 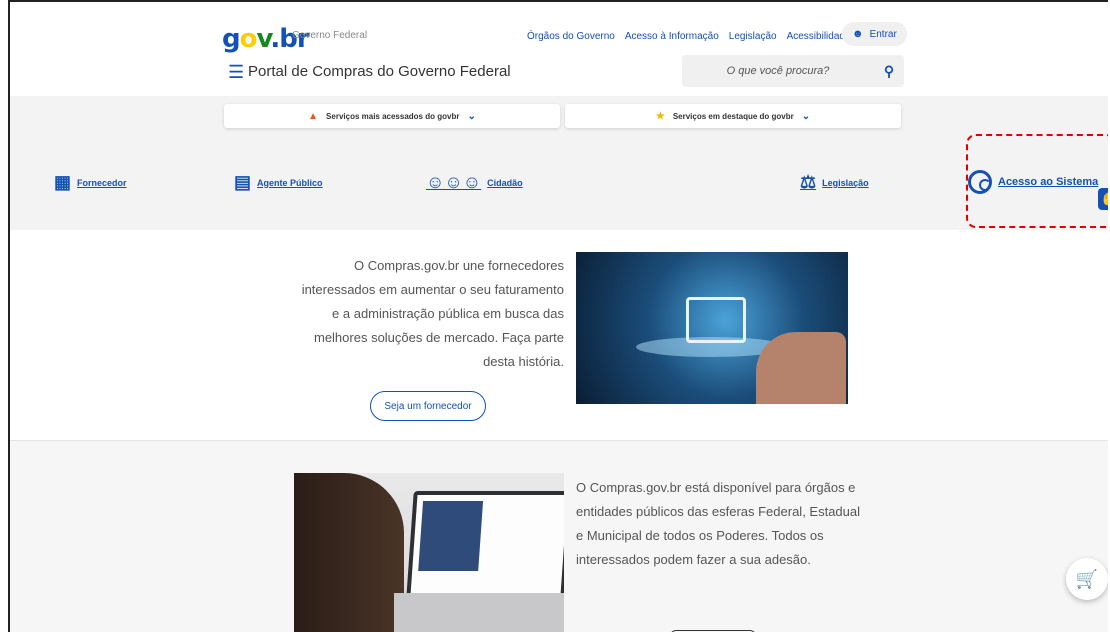 I want to click on laptop-shape, so click(x=485, y=545).